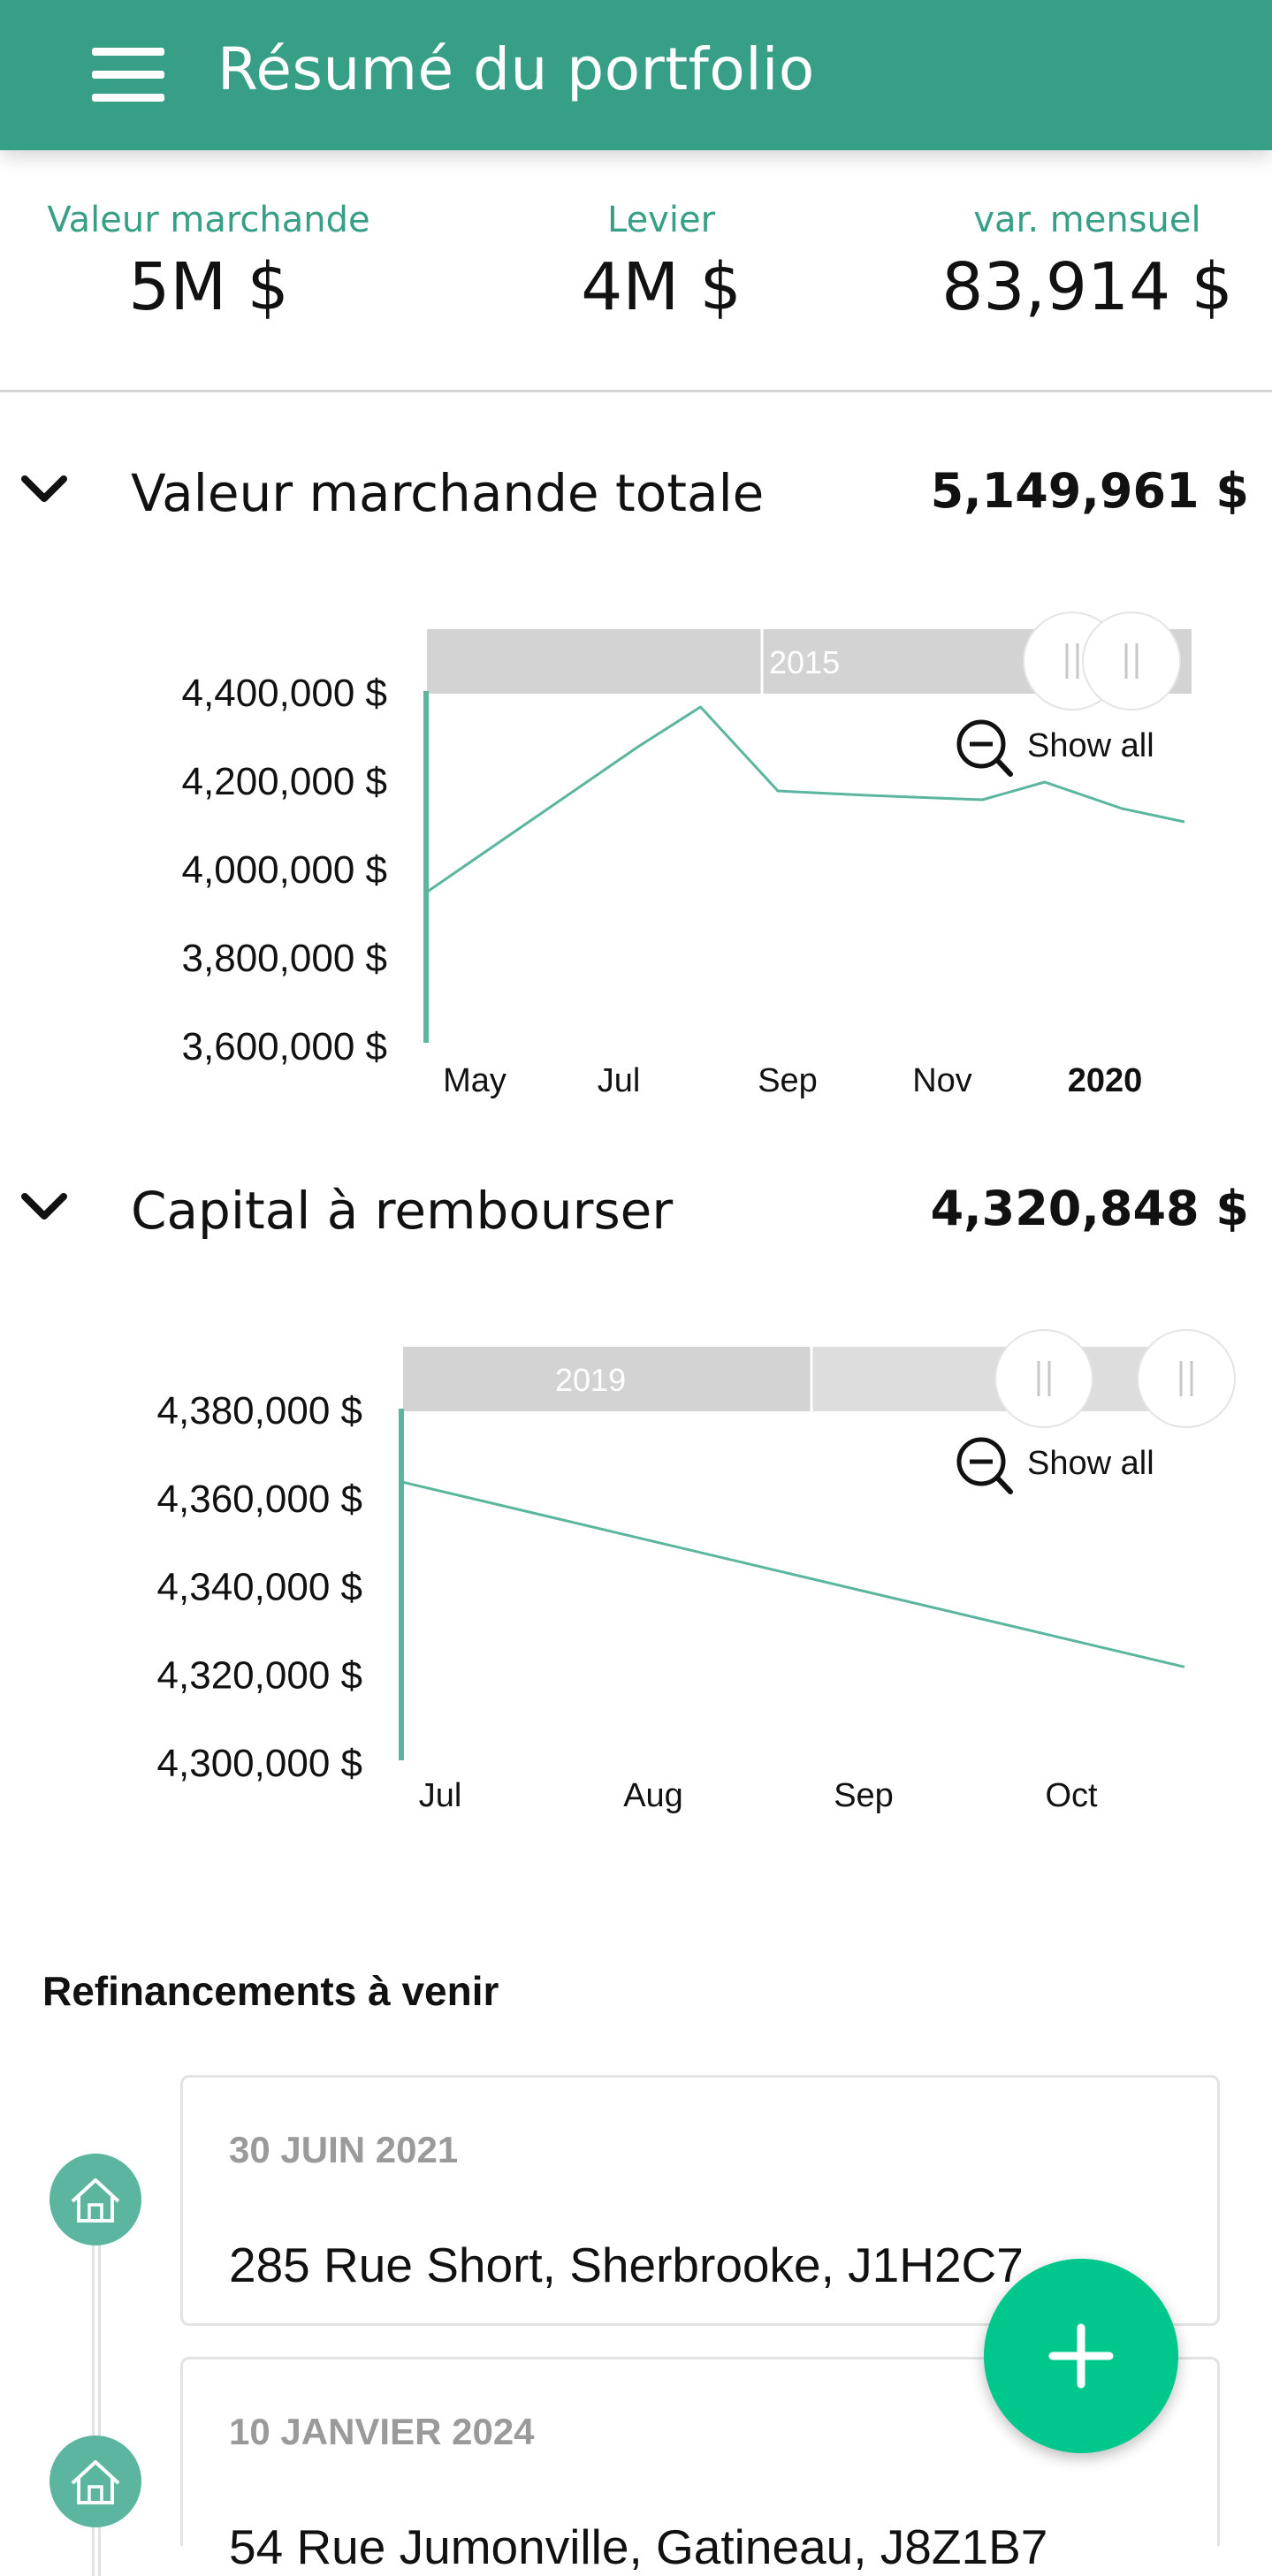 This screenshot has height=2576, width=1272. I want to click on y-tick-label: 4,360,000 $, so click(259, 1499).